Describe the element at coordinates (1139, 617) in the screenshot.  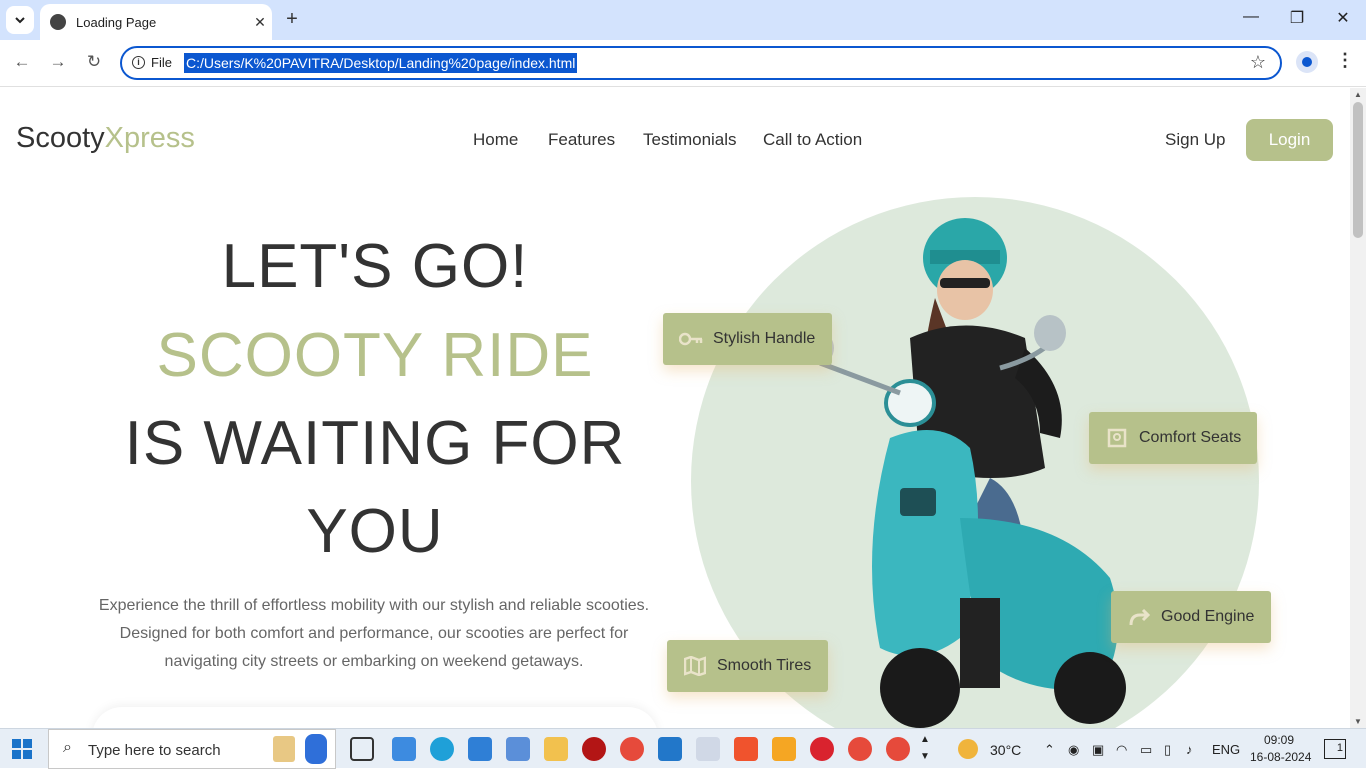
I see `route-icon` at that location.